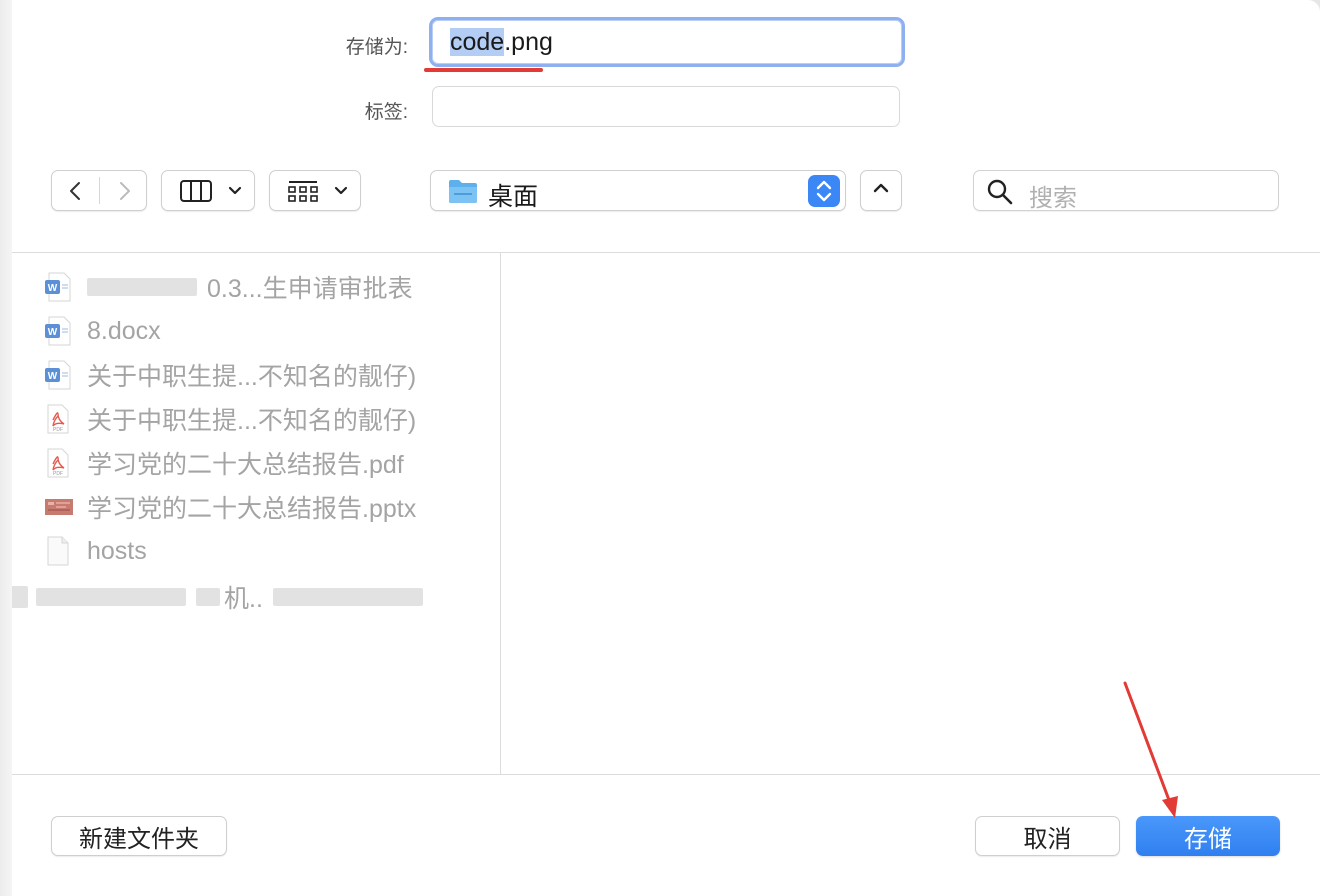 The width and height of the screenshot is (1320, 896). I want to click on filename-text: code.png, so click(501, 42).